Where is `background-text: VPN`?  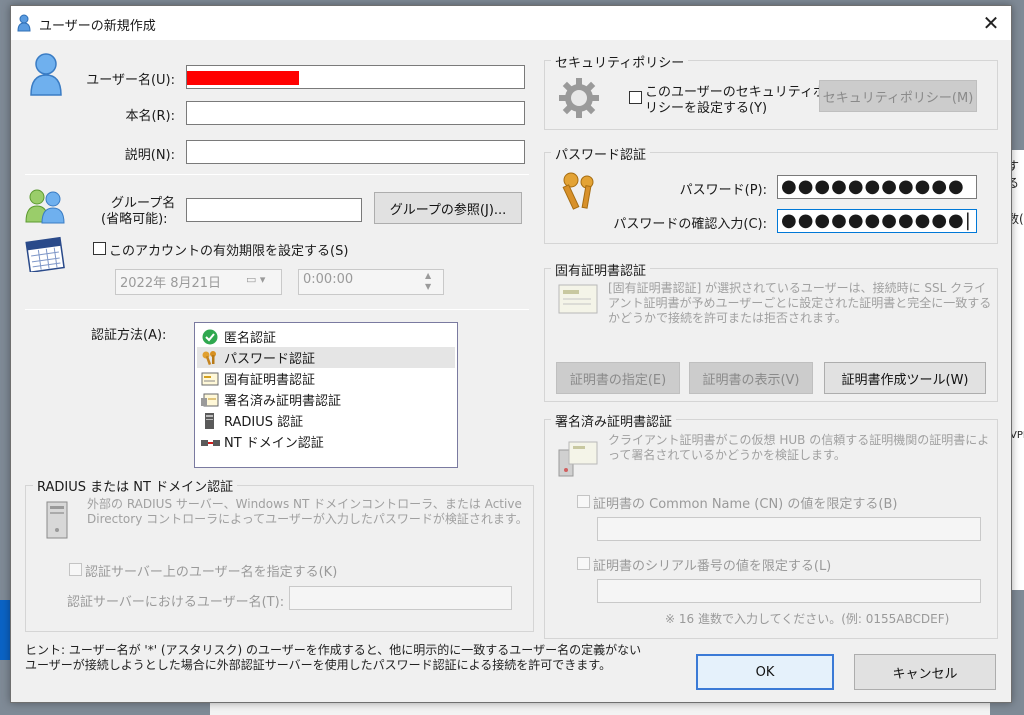 background-text: VPN is located at coordinates (1017, 435).